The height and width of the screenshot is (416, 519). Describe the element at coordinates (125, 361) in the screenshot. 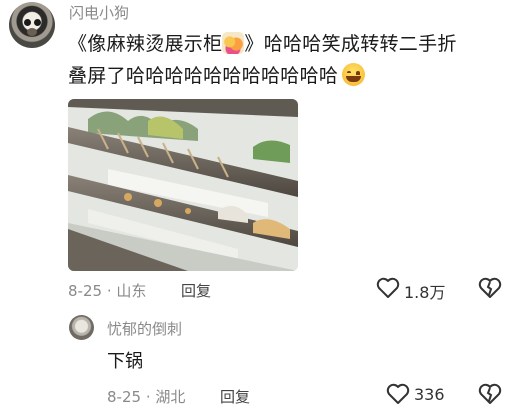

I see `reply-body: 下锅` at that location.